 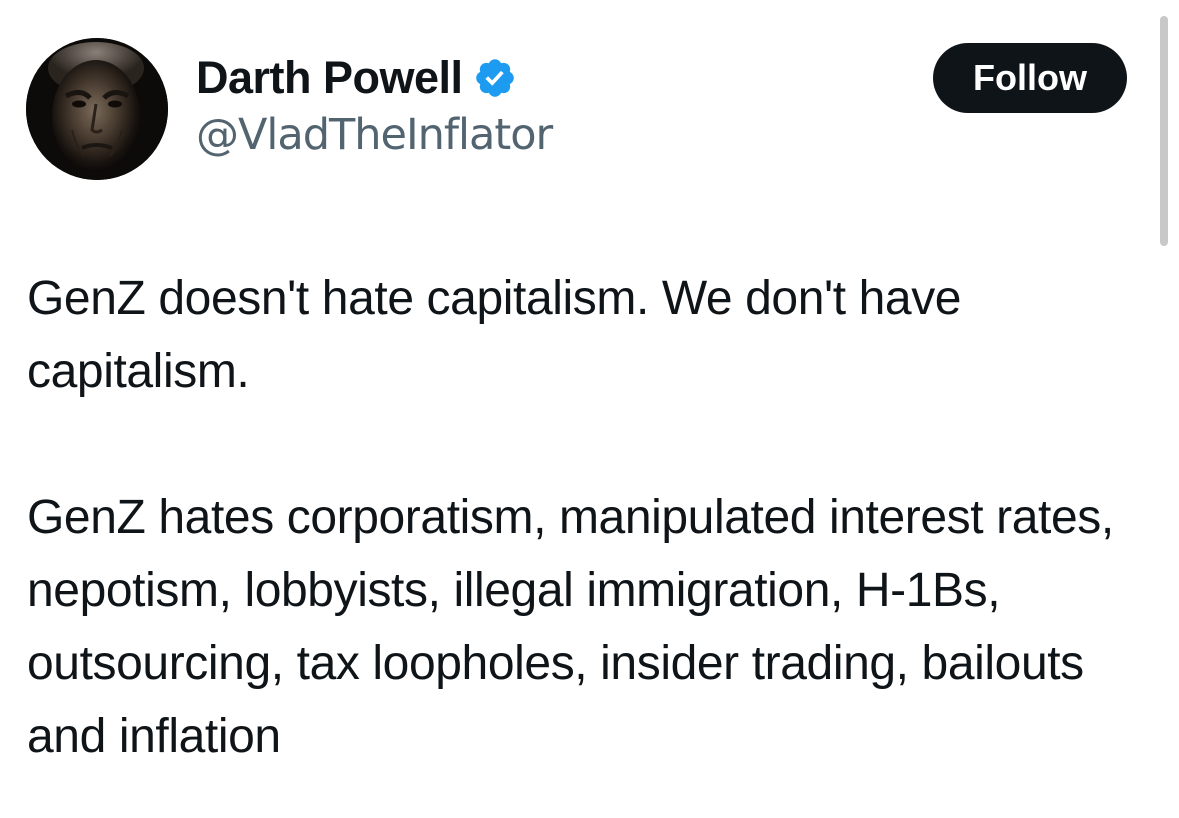 I want to click on name-row: Darth Powell, so click(x=374, y=78).